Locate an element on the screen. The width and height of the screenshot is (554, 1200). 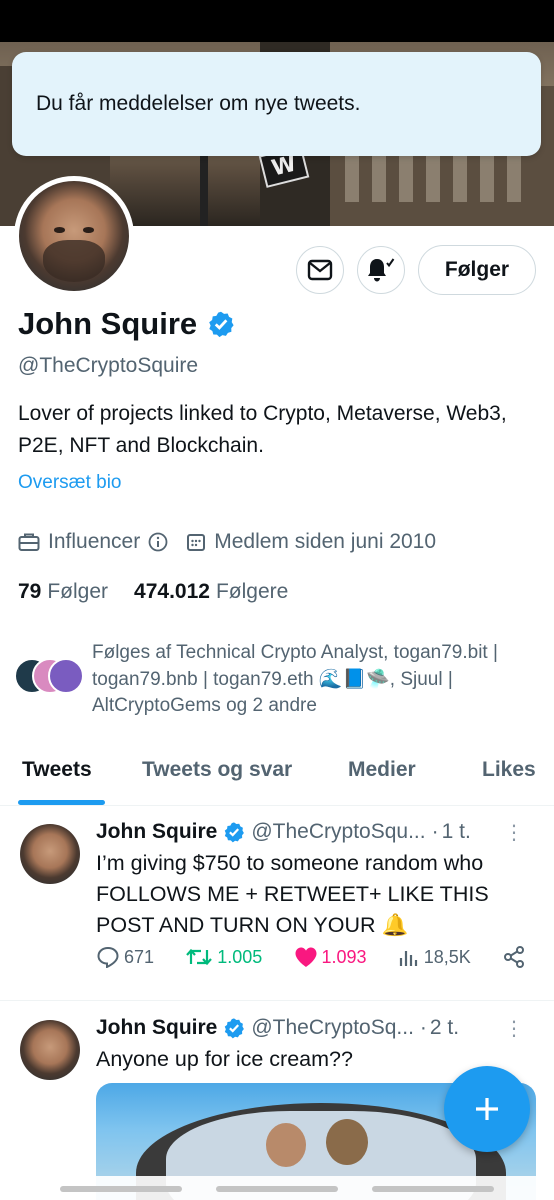
like-count: 1.093 is located at coordinates (344, 956).